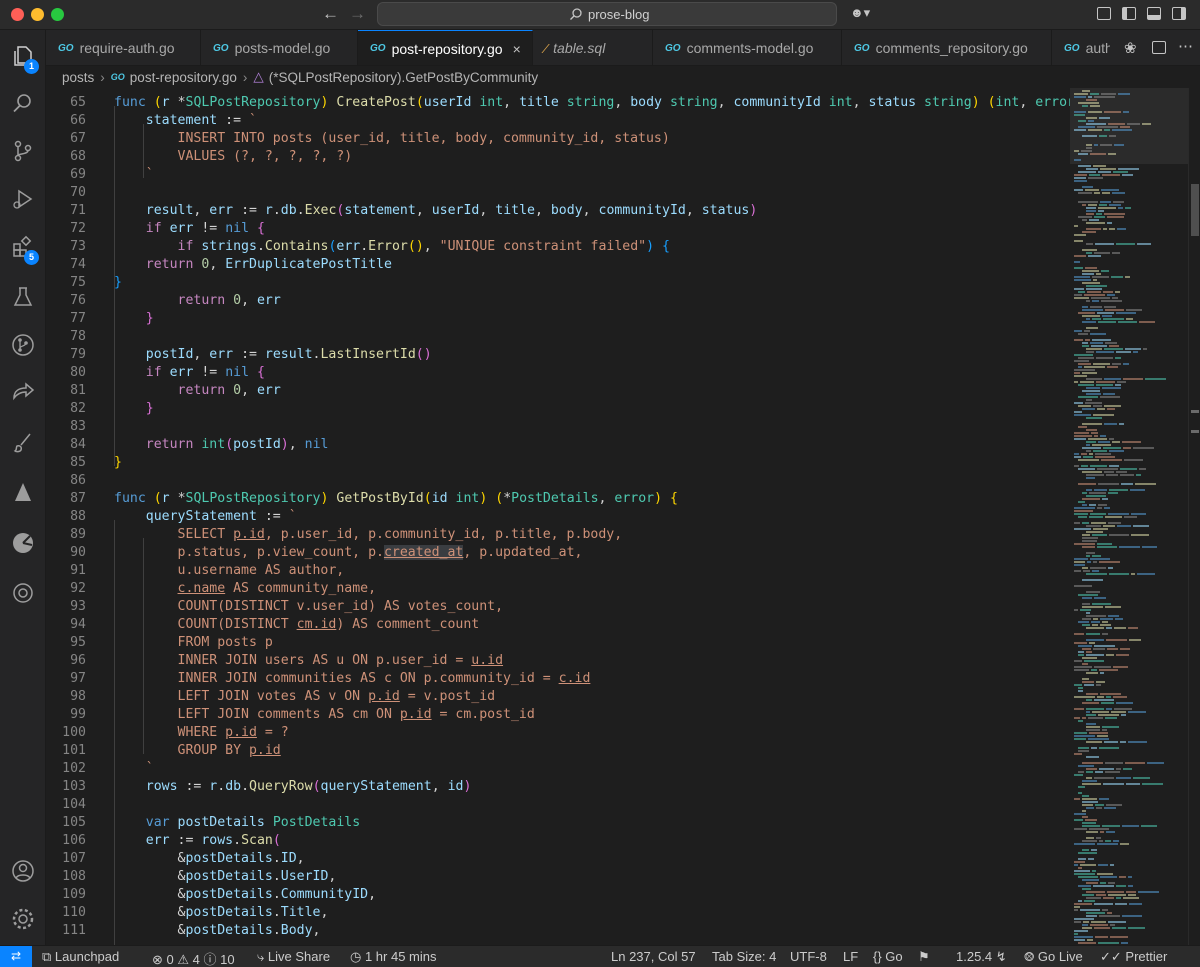 Image resolution: width=1200 pixels, height=967 pixels. What do you see at coordinates (1185, 46) in the screenshot?
I see `more-actions-icon: ⋯` at bounding box center [1185, 46].